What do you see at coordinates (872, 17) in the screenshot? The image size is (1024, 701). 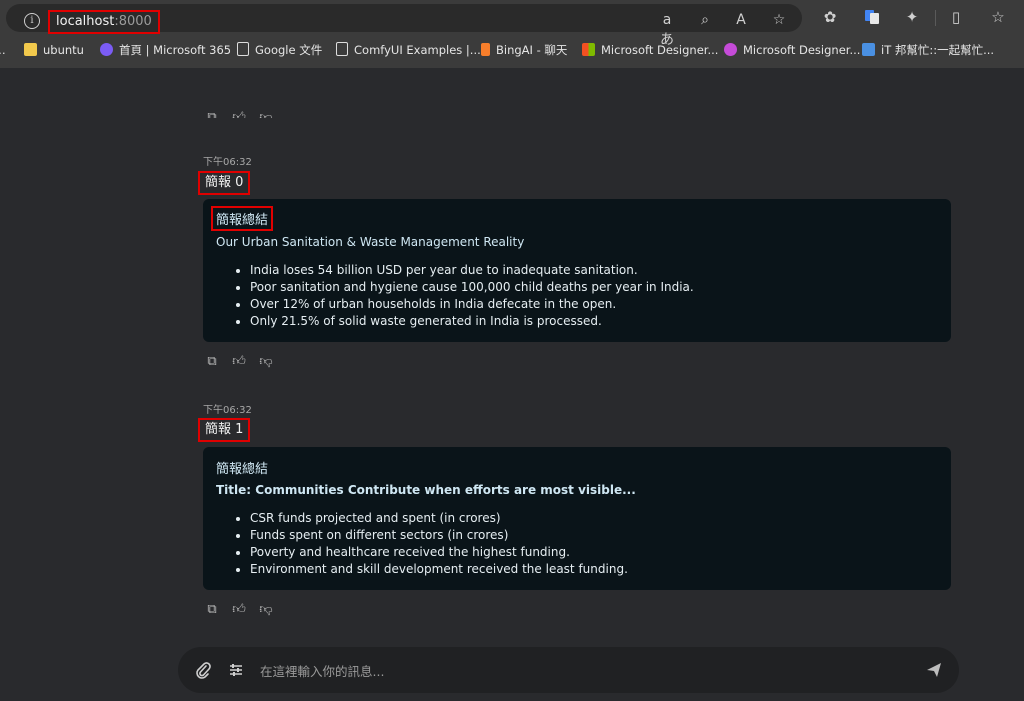 I see `google-translate-icon` at bounding box center [872, 17].